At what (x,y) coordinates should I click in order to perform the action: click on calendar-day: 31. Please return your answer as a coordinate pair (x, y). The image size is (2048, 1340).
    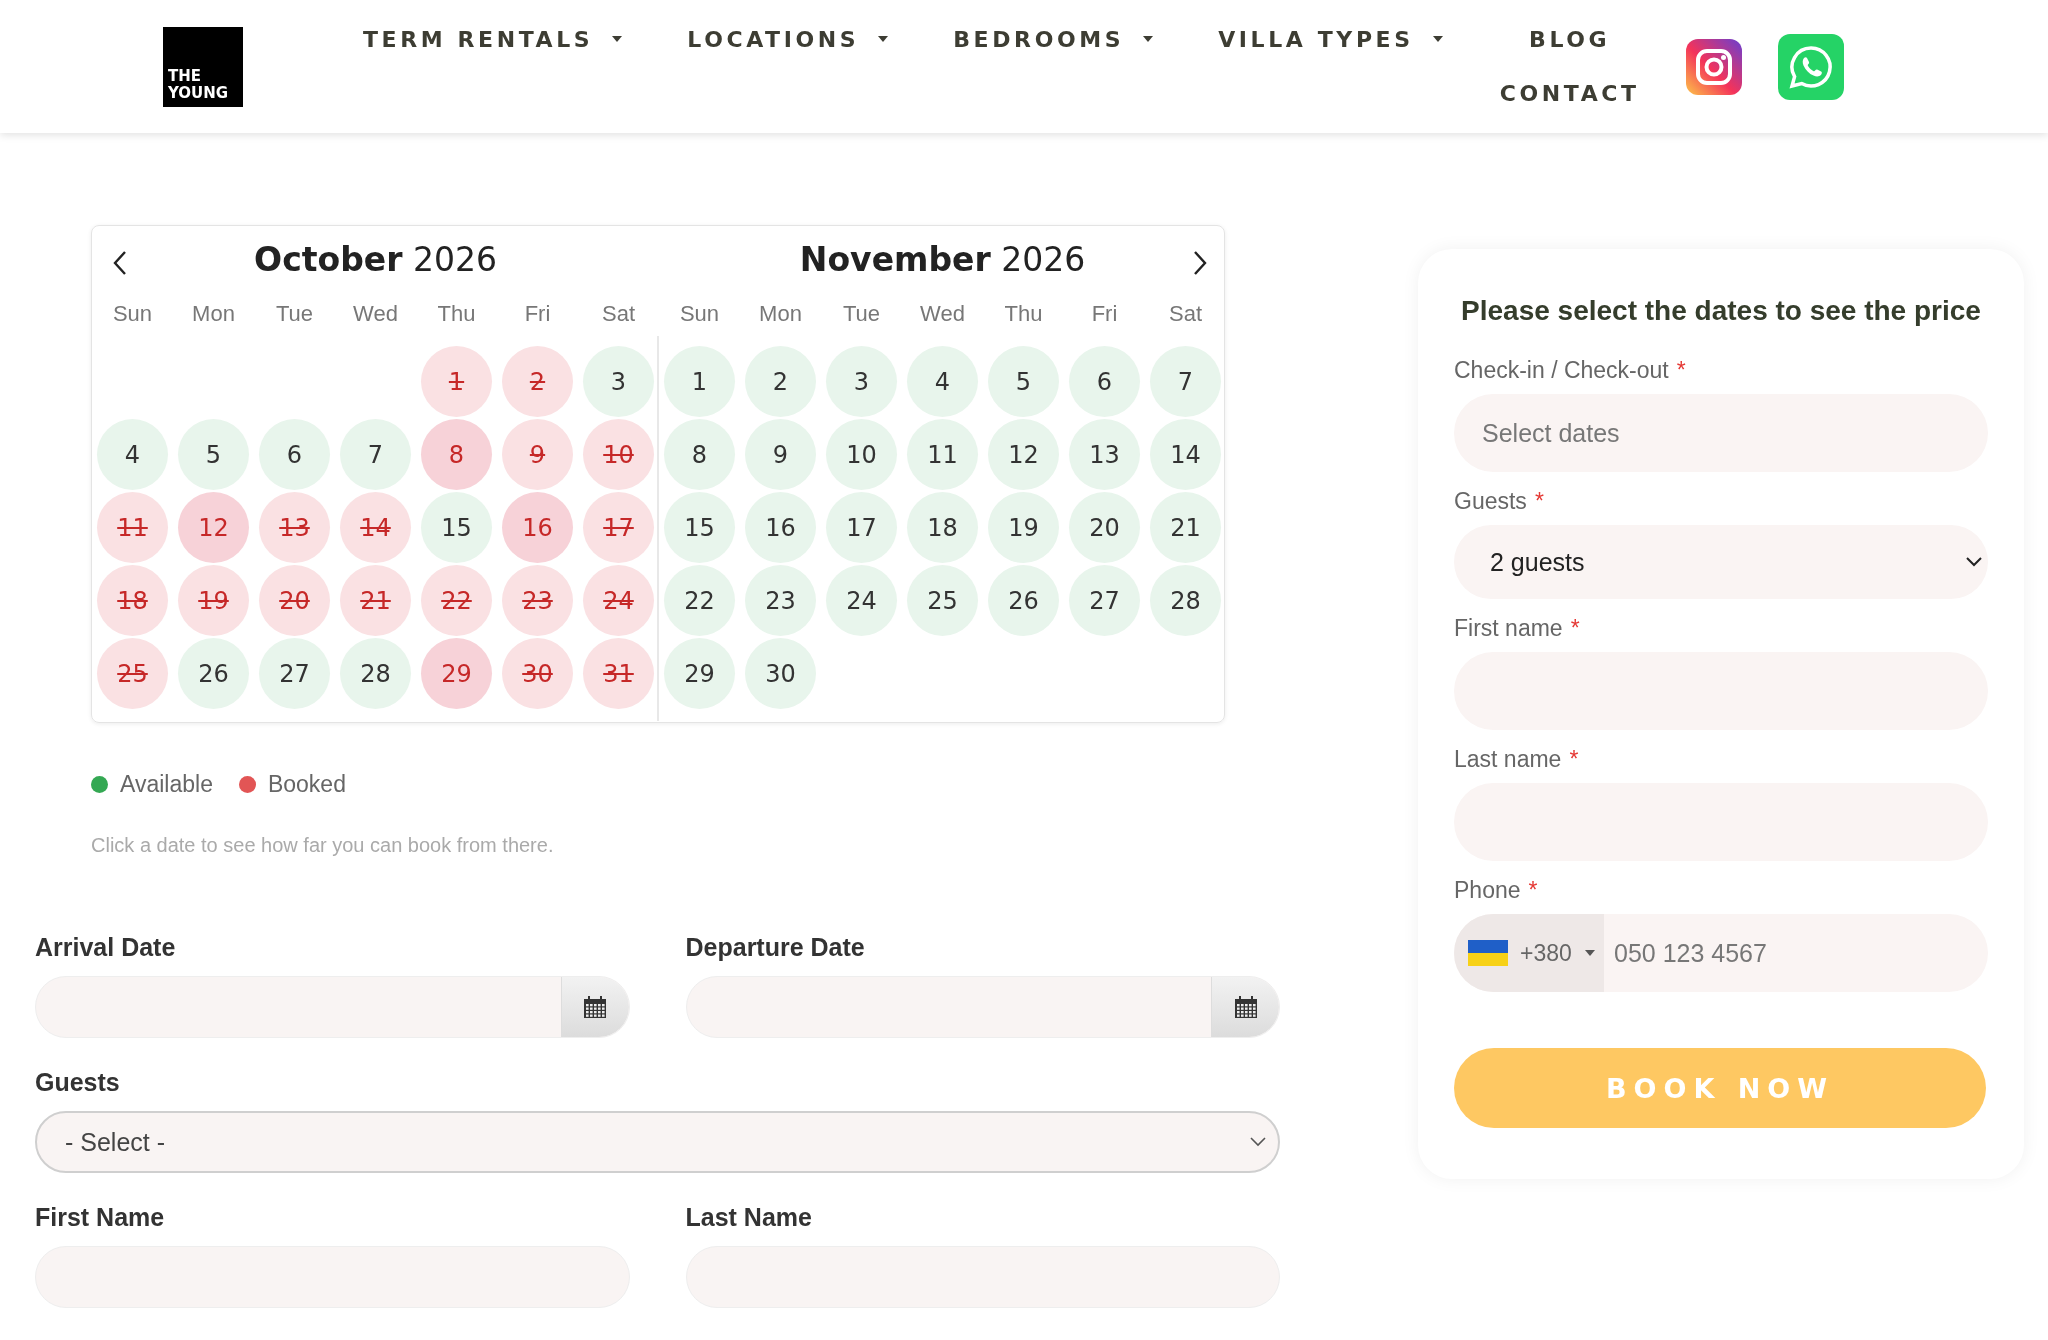
    Looking at the image, I should click on (618, 673).